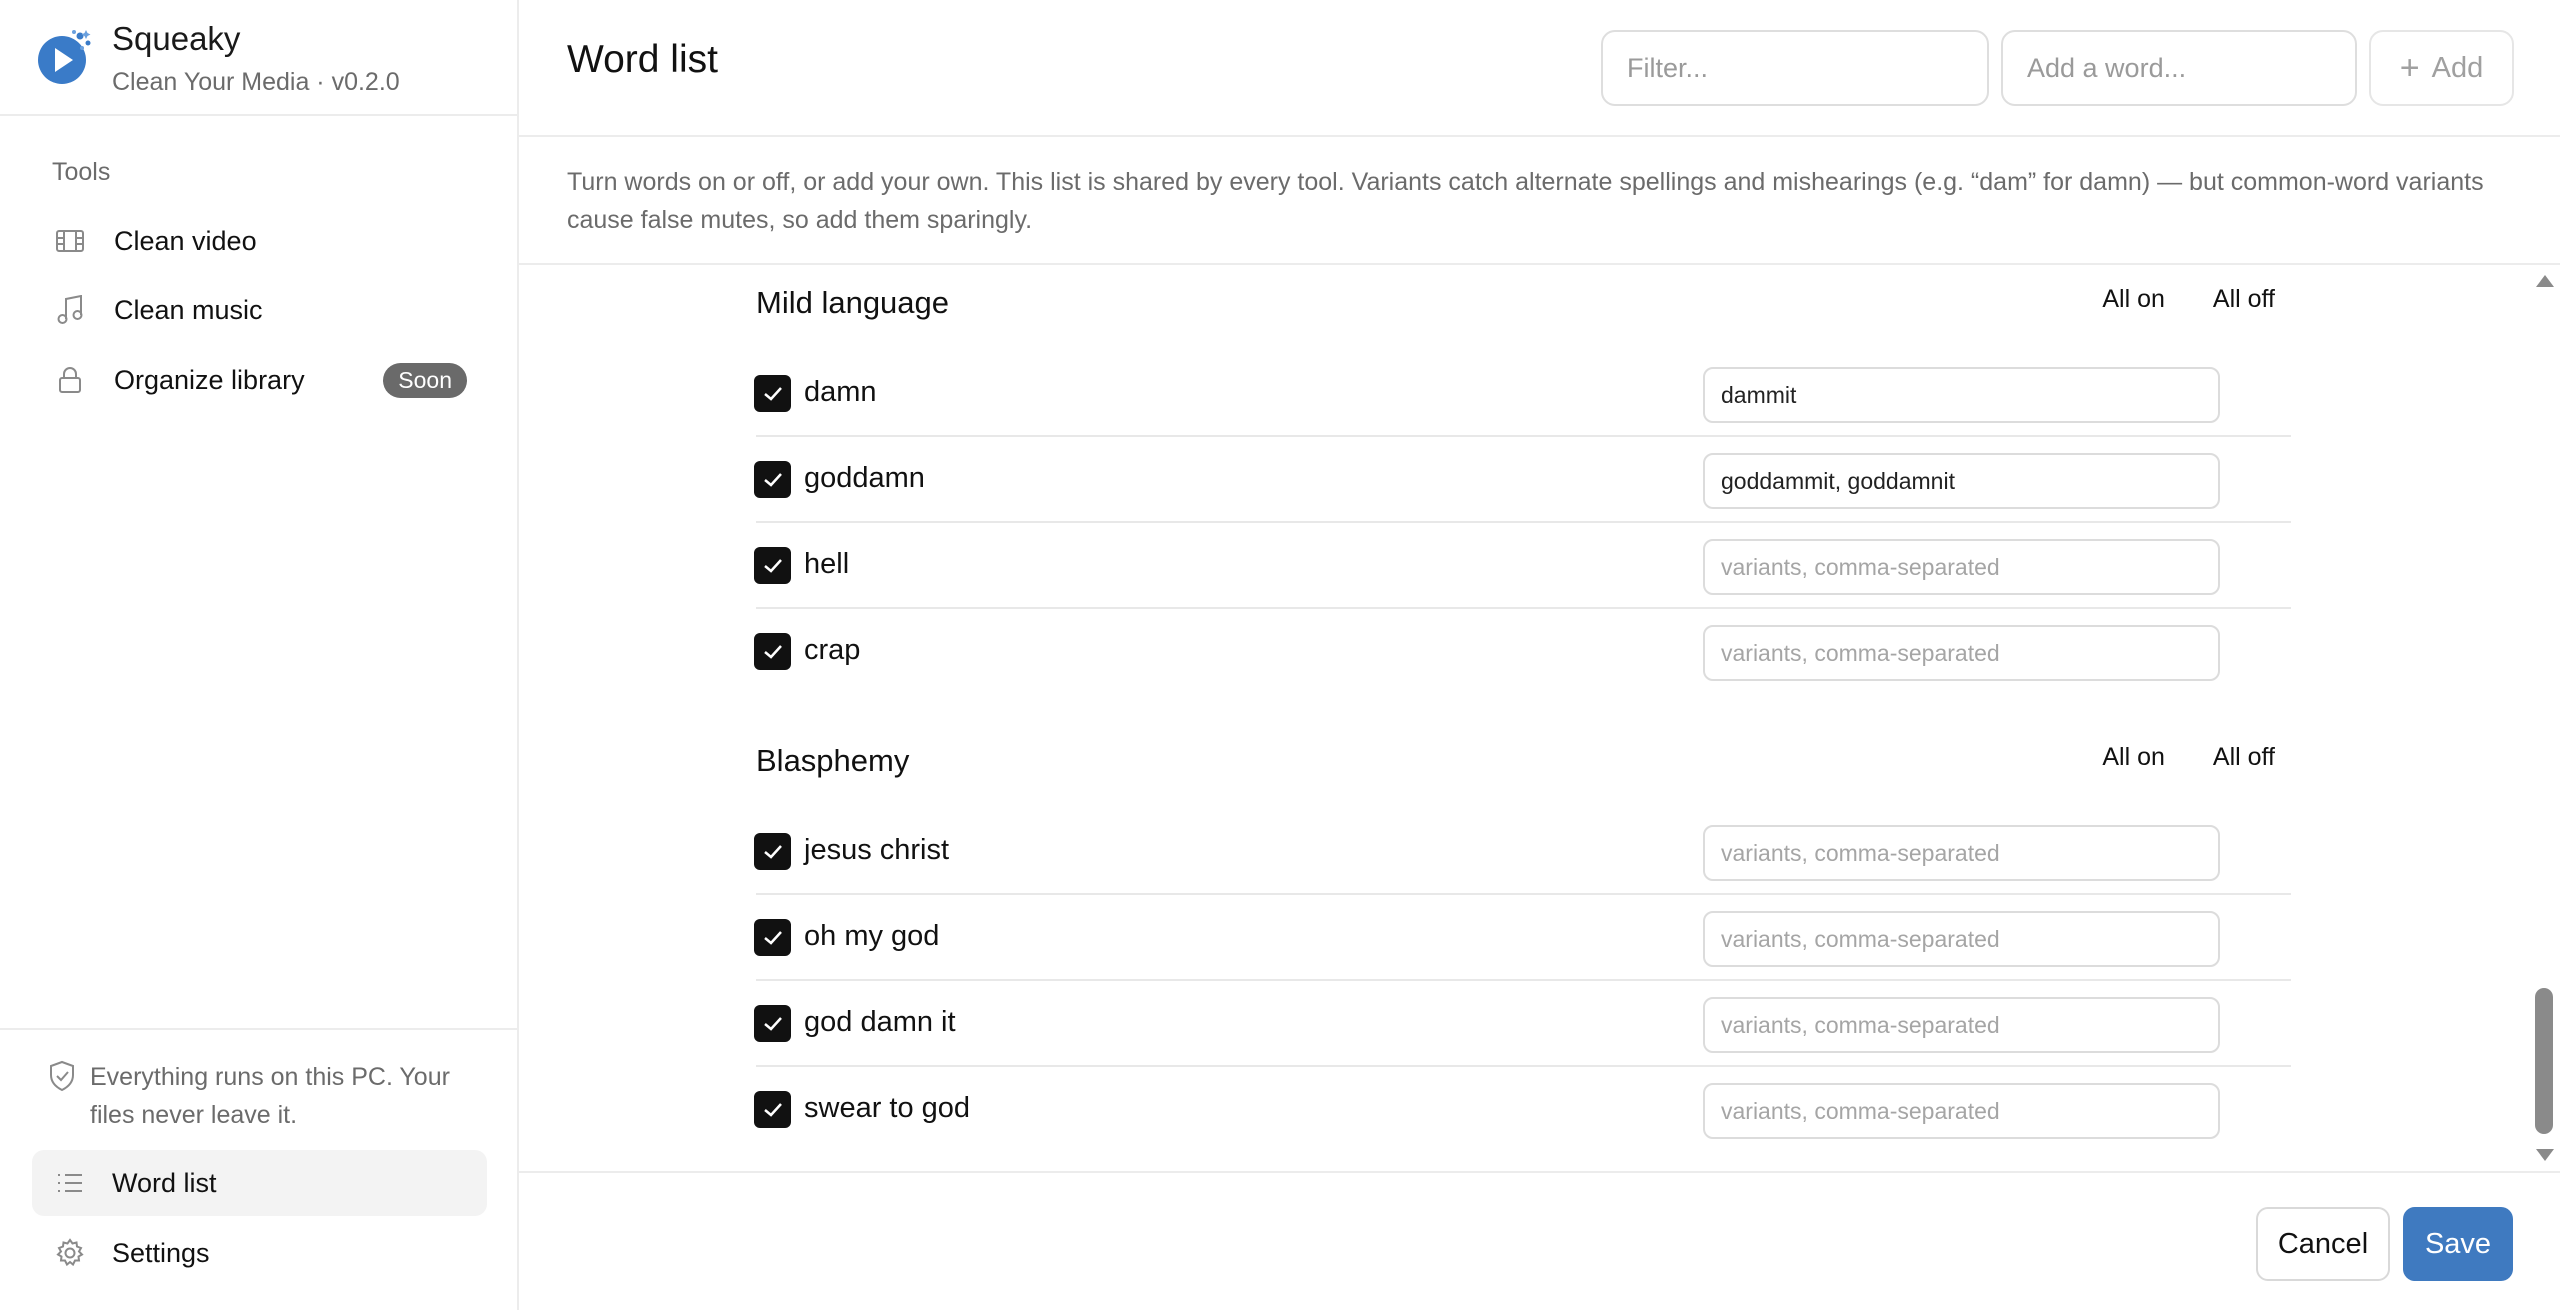 The width and height of the screenshot is (2560, 1310). I want to click on word-label: oh my god, so click(872, 936).